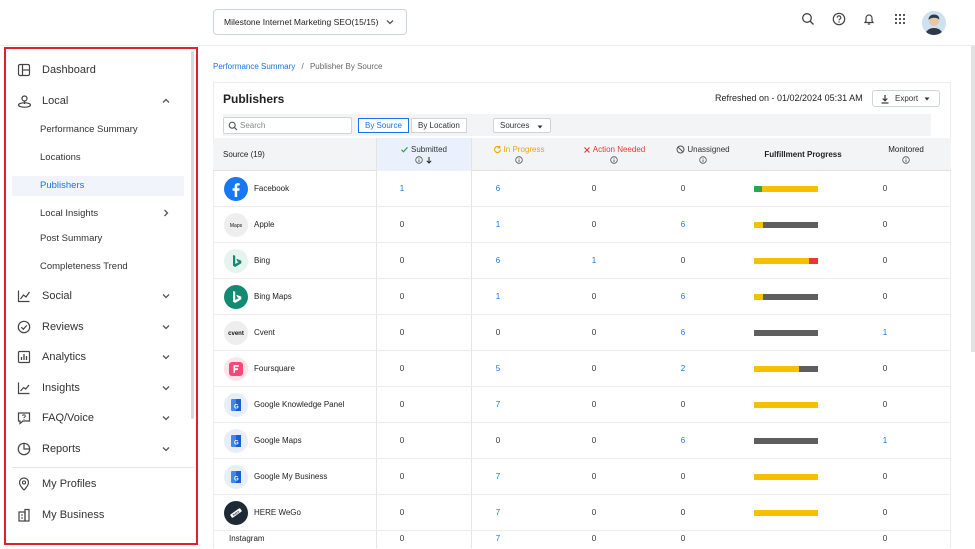 The image size is (975, 549). I want to click on table-row: Bing 0 6 1 0 0, so click(582, 261).